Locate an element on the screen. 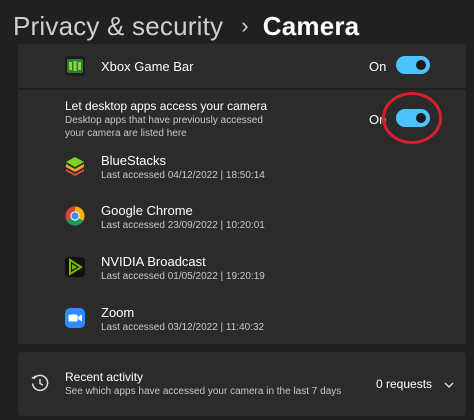 The image size is (474, 420). xbox-game-bar-toggle is located at coordinates (413, 65).